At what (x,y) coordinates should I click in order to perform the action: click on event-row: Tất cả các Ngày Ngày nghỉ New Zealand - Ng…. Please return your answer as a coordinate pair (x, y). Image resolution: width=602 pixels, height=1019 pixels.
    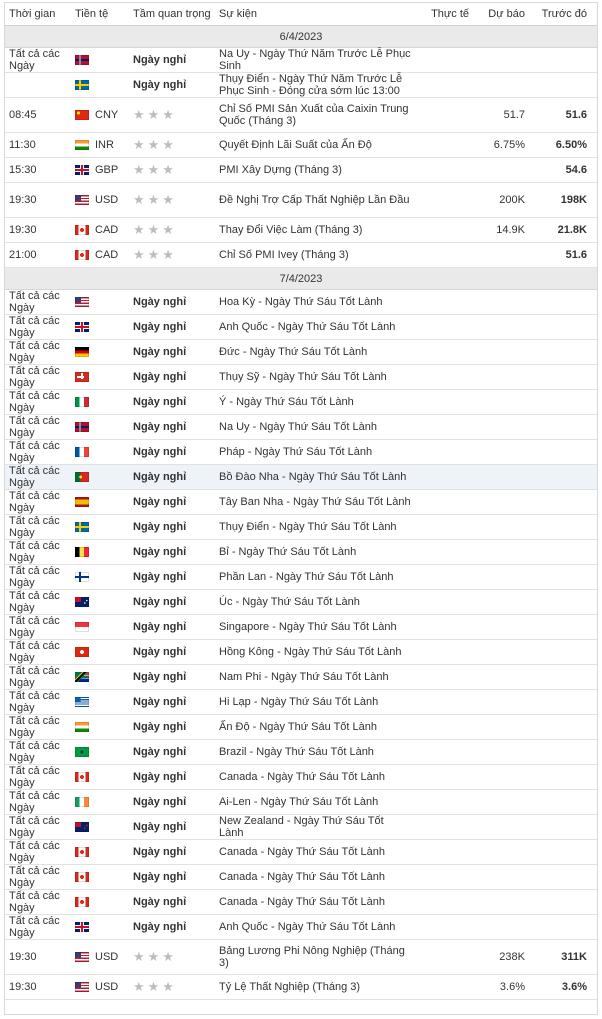
    Looking at the image, I should click on (301, 827).